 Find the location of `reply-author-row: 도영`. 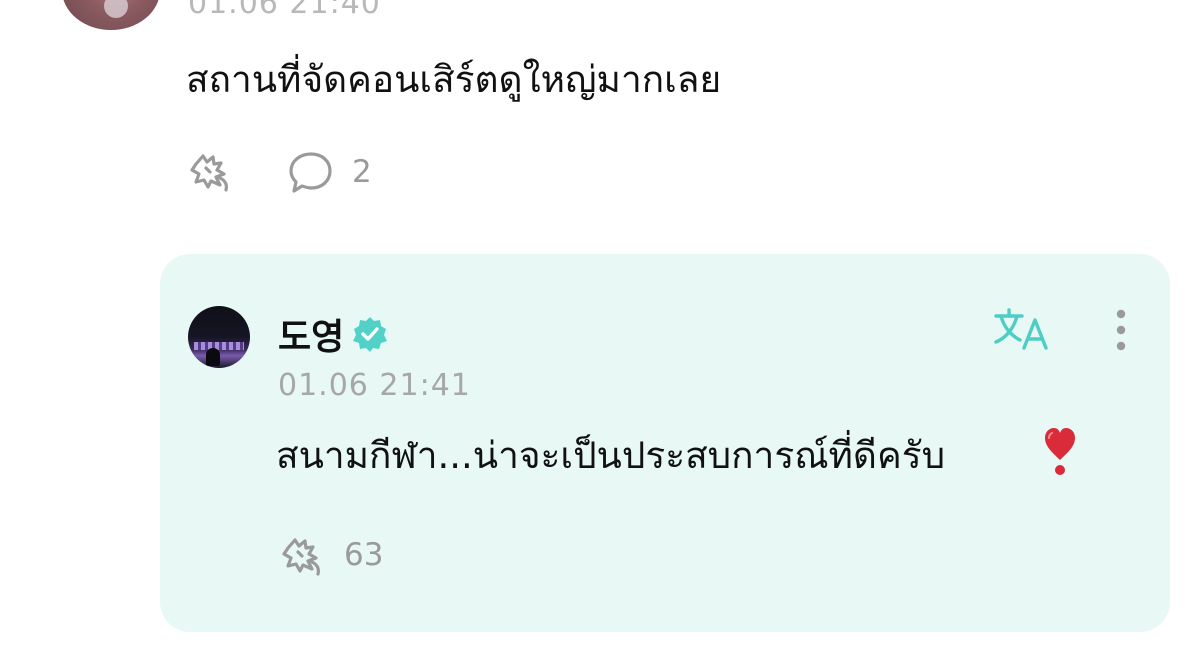

reply-author-row: 도영 is located at coordinates (334, 334).